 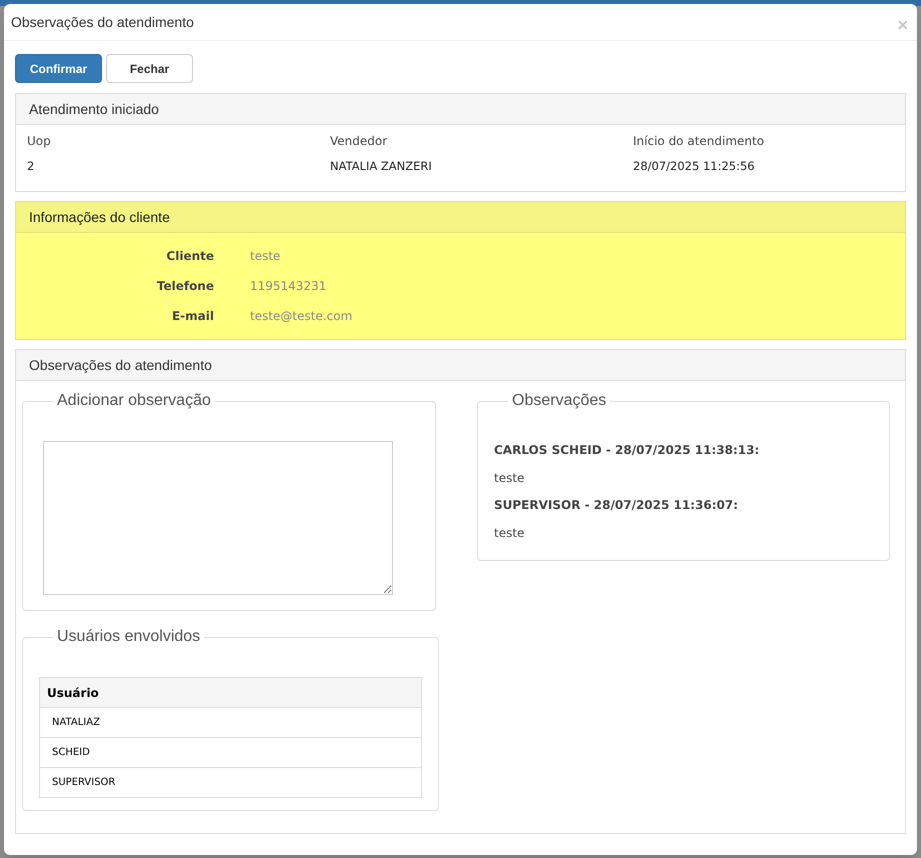 I want to click on field-value: 1195143231, so click(x=288, y=287).